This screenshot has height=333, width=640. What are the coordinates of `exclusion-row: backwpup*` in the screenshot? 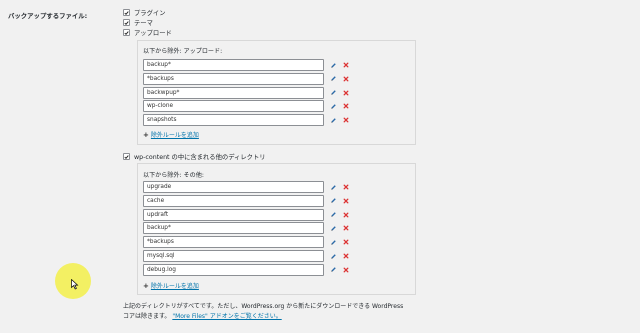 It's located at (246, 92).